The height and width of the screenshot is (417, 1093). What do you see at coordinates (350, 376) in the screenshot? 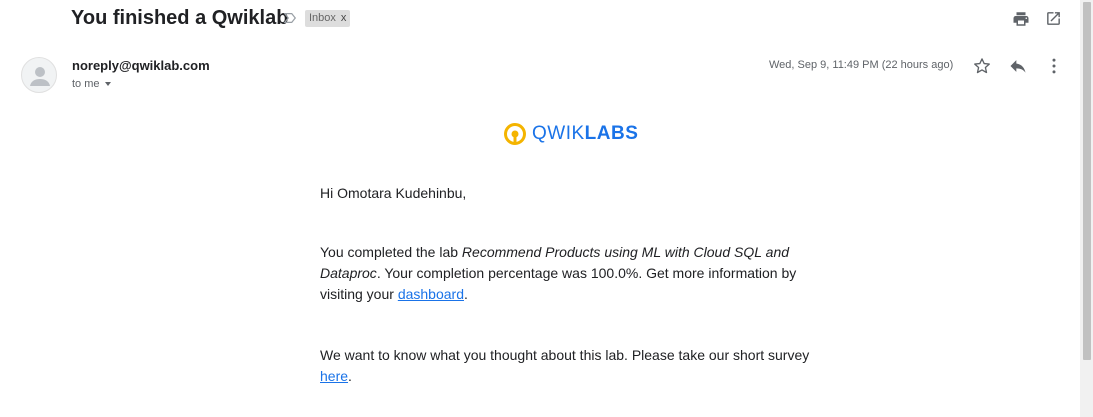
I see `survey-text-suffix: .` at bounding box center [350, 376].